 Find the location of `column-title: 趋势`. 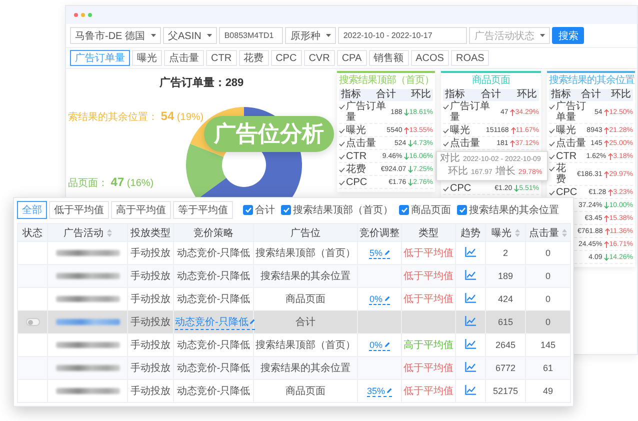

column-title: 趋势 is located at coordinates (470, 233).